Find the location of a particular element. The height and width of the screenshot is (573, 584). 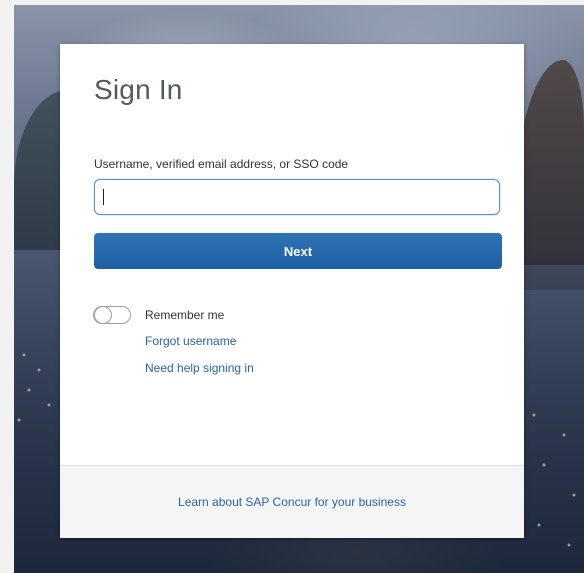

page-title: Sign In is located at coordinates (138, 89).